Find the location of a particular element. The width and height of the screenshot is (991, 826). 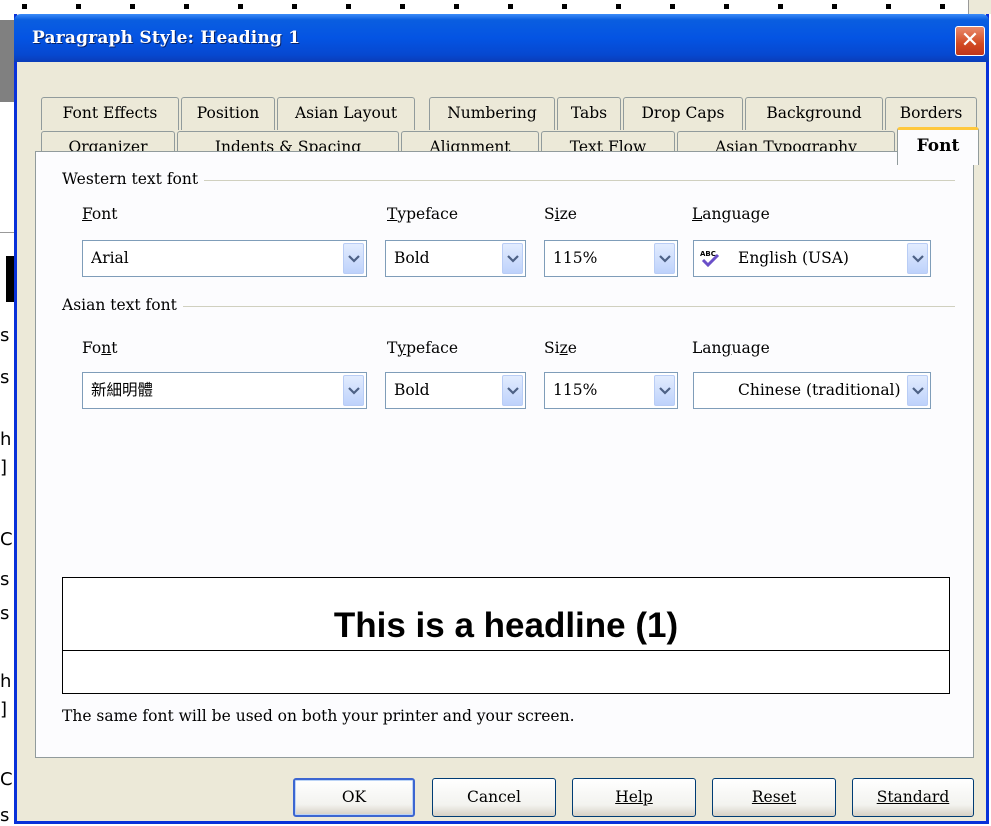

close-icon: ✕ is located at coordinates (970, 40).